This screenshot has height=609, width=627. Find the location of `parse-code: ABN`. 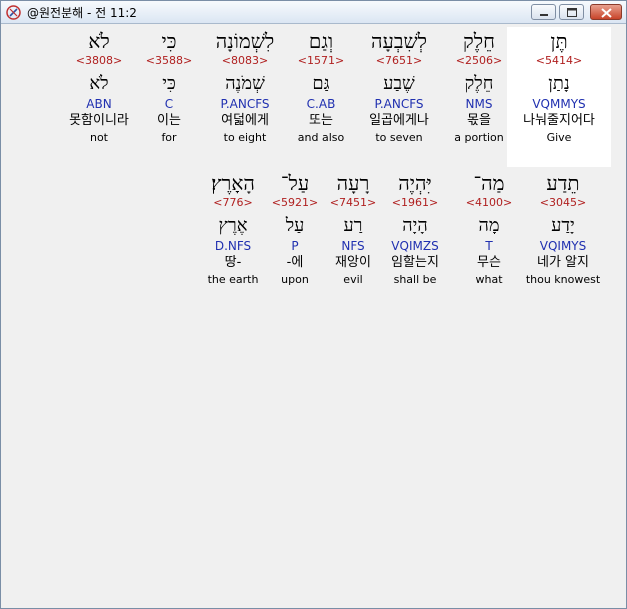

parse-code: ABN is located at coordinates (99, 104).